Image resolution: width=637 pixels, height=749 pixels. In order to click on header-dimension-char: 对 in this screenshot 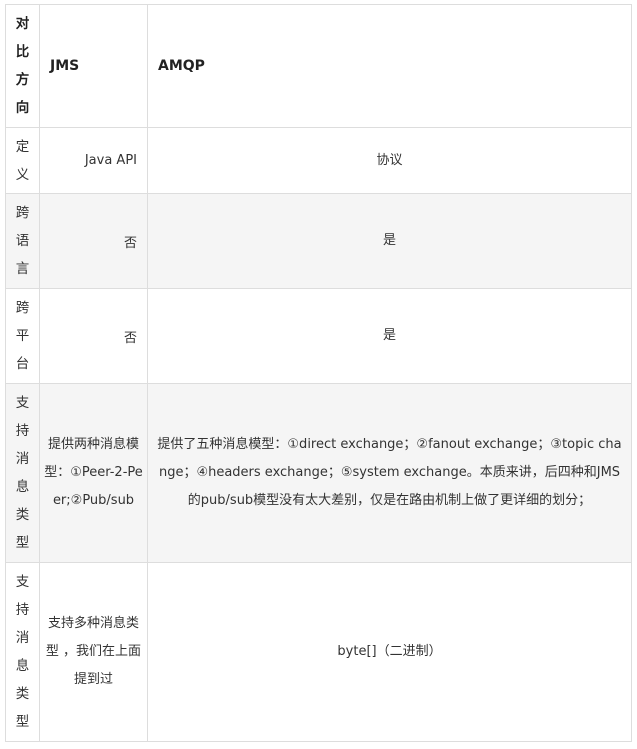, I will do `click(22, 24)`.